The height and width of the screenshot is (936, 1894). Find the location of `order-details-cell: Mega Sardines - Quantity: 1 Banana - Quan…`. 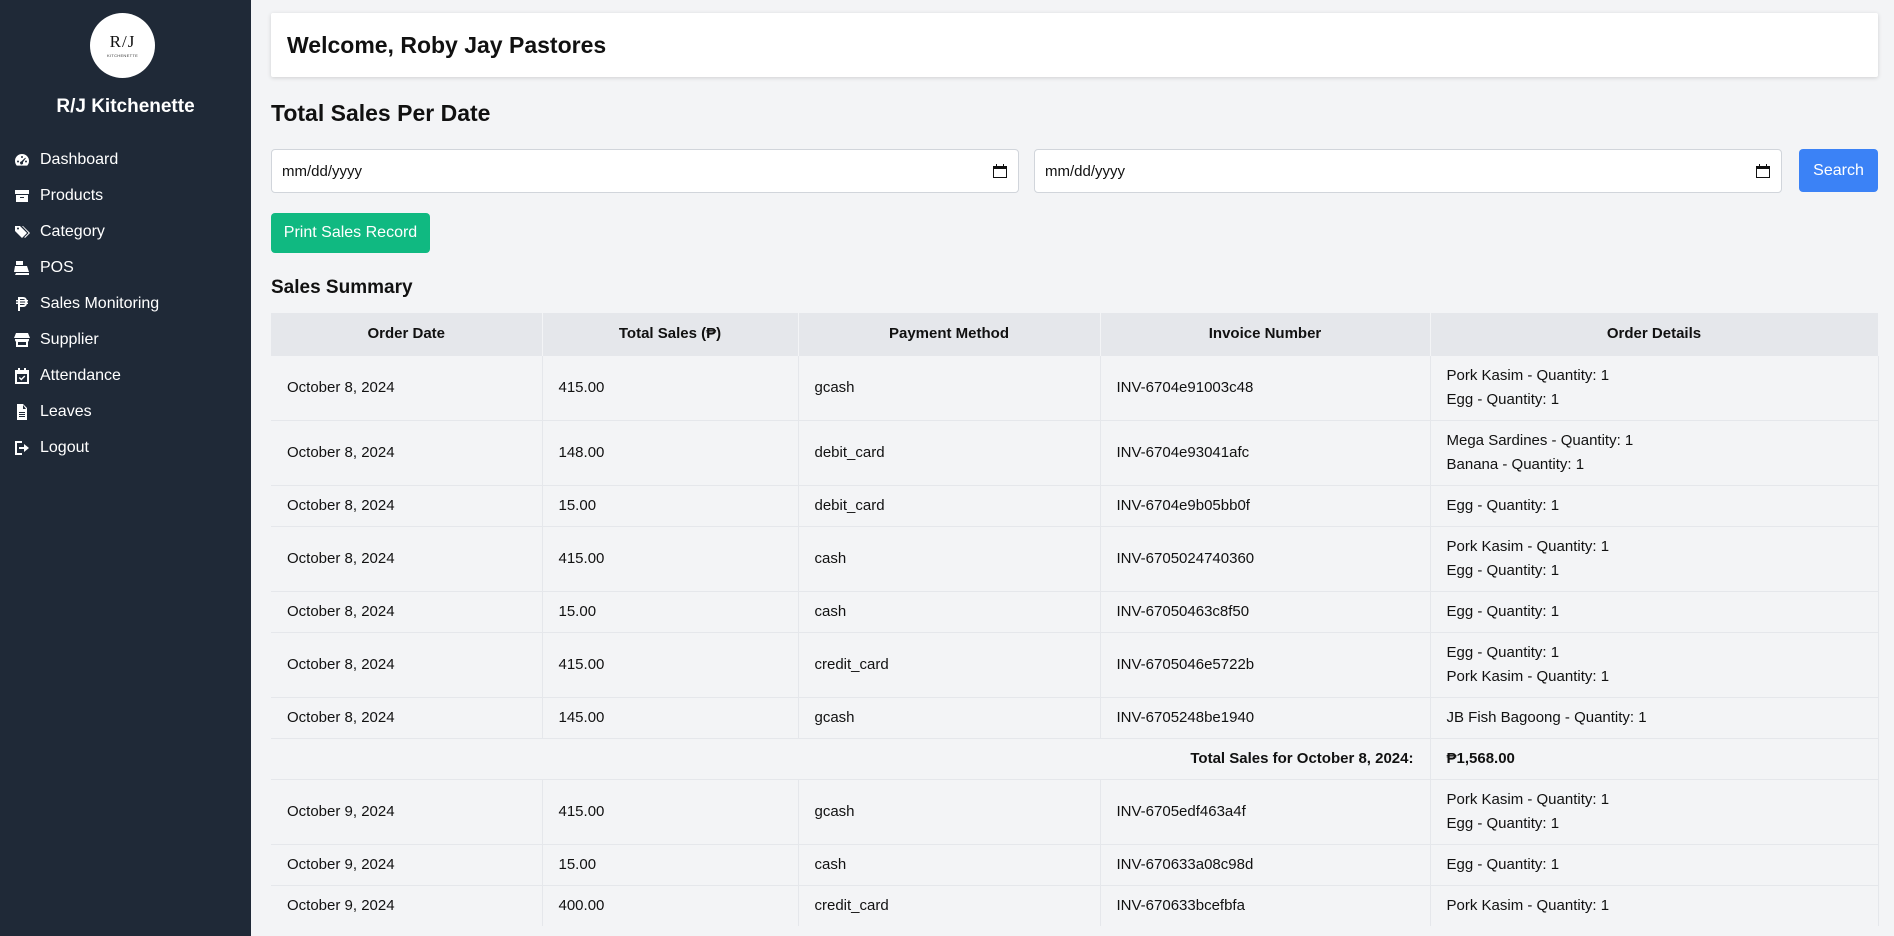

order-details-cell: Mega Sardines - Quantity: 1 Banana - Quan… is located at coordinates (1654, 452).